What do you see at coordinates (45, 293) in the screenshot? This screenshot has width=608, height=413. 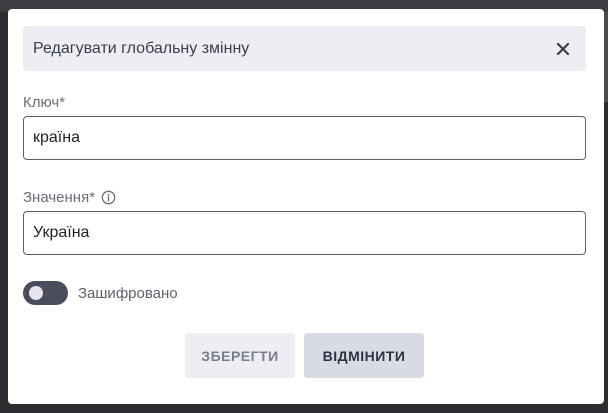 I see `encrypted-toggle` at bounding box center [45, 293].